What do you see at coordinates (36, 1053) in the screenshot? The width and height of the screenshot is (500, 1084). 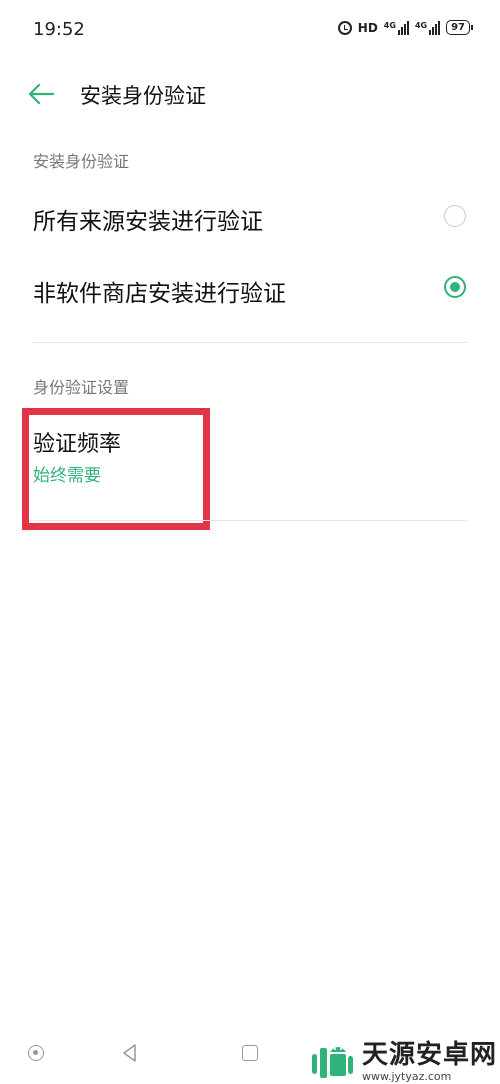 I see `home-icon` at bounding box center [36, 1053].